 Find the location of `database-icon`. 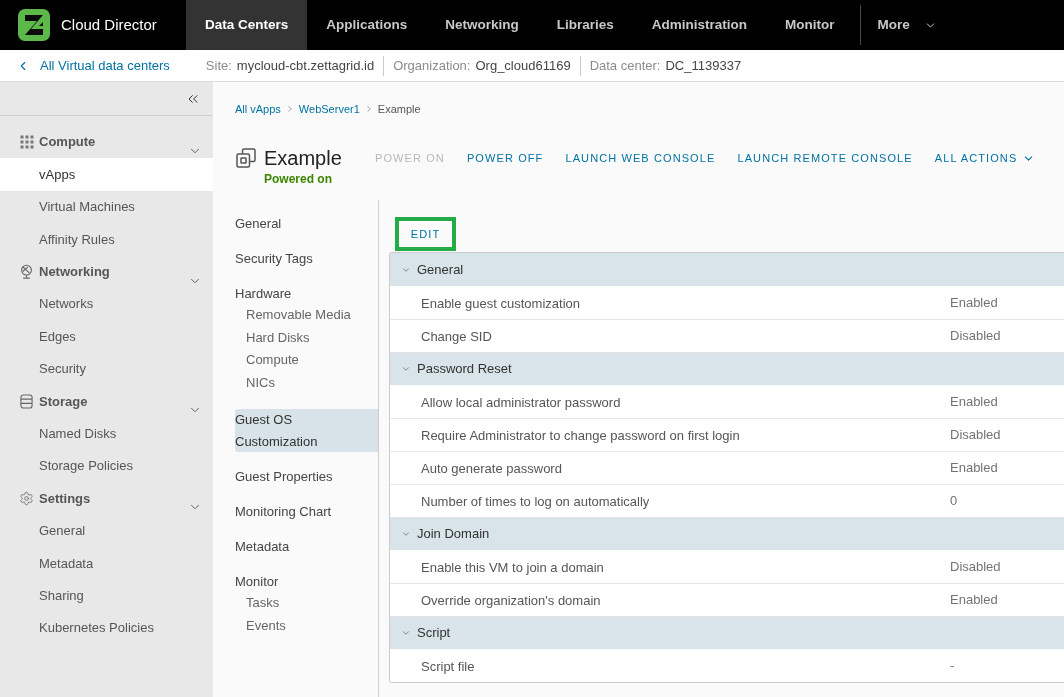

database-icon is located at coordinates (26, 401).